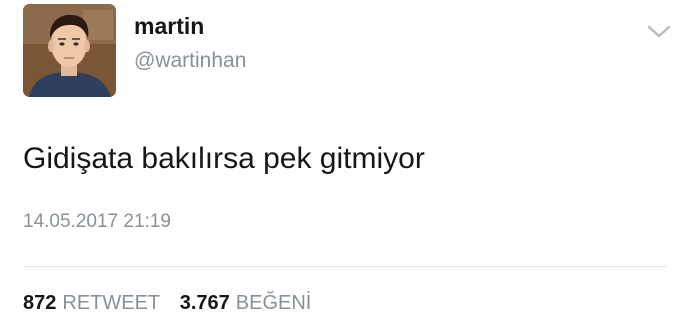 The height and width of the screenshot is (336, 690). I want to click on like-label: BEĞENİ, so click(273, 303).